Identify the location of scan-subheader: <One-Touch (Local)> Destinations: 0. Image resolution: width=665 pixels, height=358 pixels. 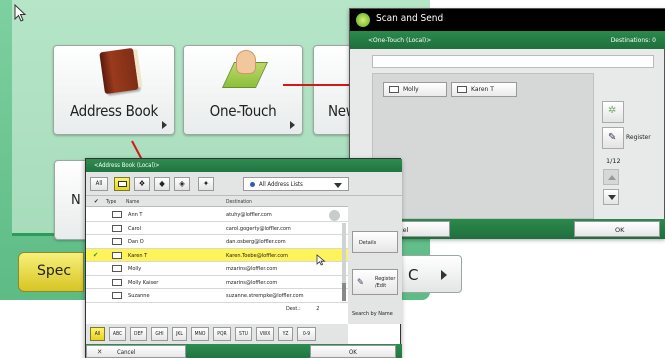
(507, 40).